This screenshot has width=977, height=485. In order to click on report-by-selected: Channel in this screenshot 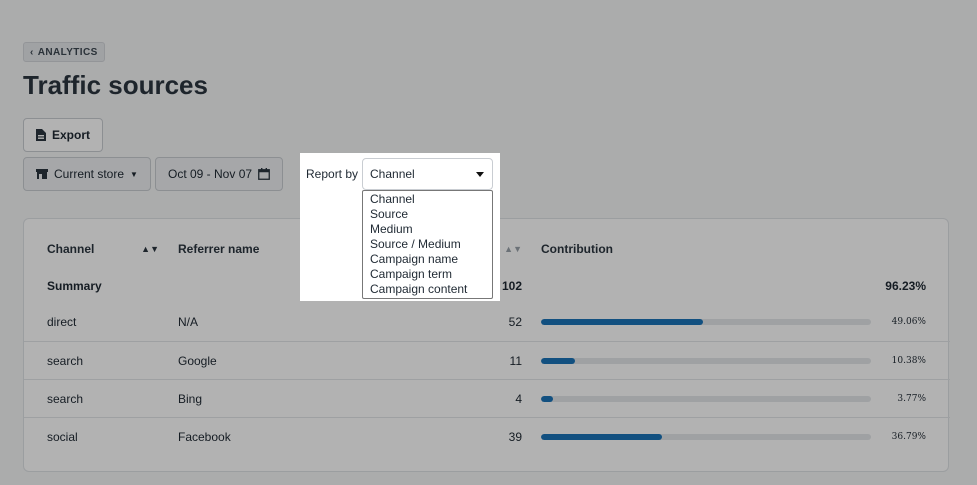, I will do `click(392, 174)`.